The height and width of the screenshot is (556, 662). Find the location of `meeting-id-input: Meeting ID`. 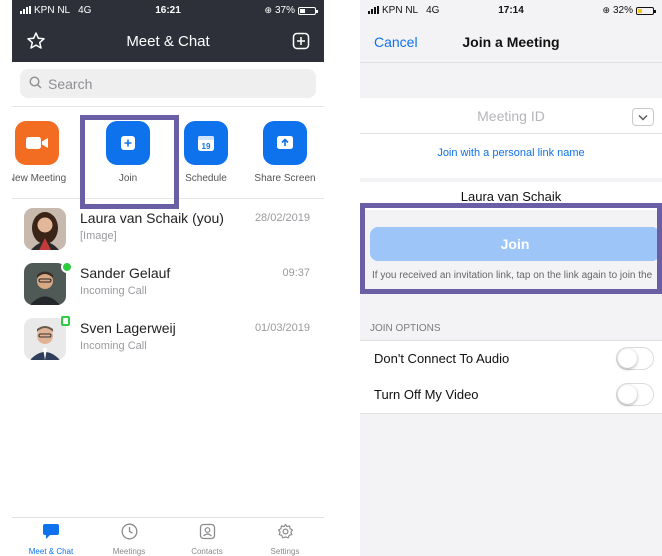

meeting-id-input: Meeting ID is located at coordinates (511, 116).